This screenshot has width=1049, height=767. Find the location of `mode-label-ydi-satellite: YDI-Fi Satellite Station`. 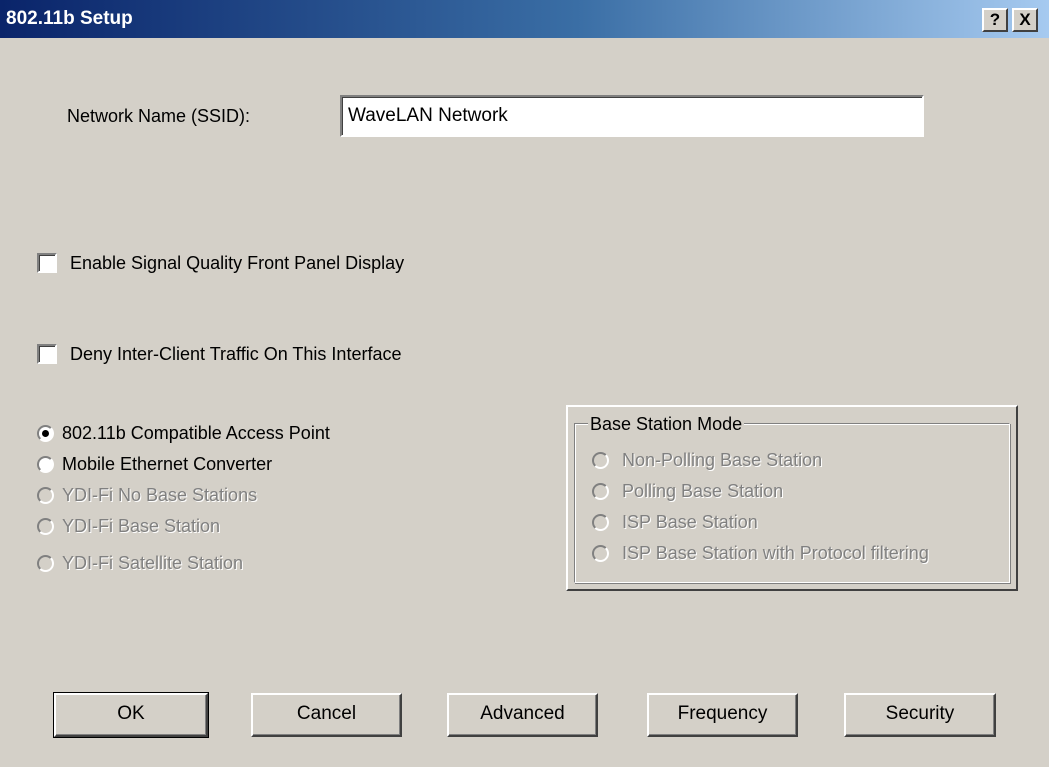

mode-label-ydi-satellite: YDI-Fi Satellite Station is located at coordinates (153, 563).